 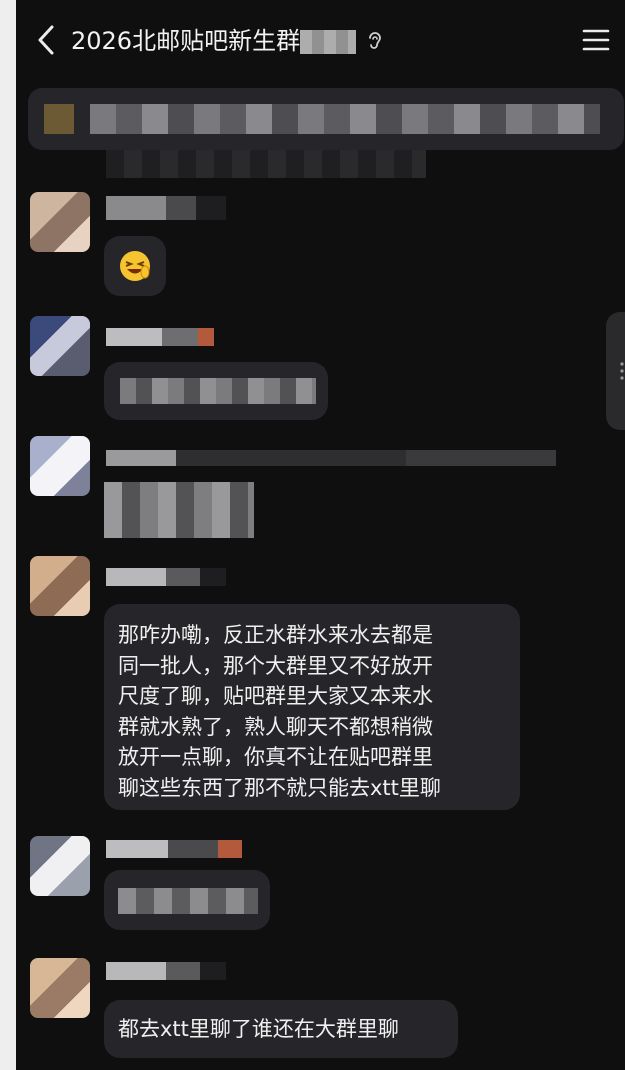 What do you see at coordinates (375, 41) in the screenshot?
I see `ear-icon` at bounding box center [375, 41].